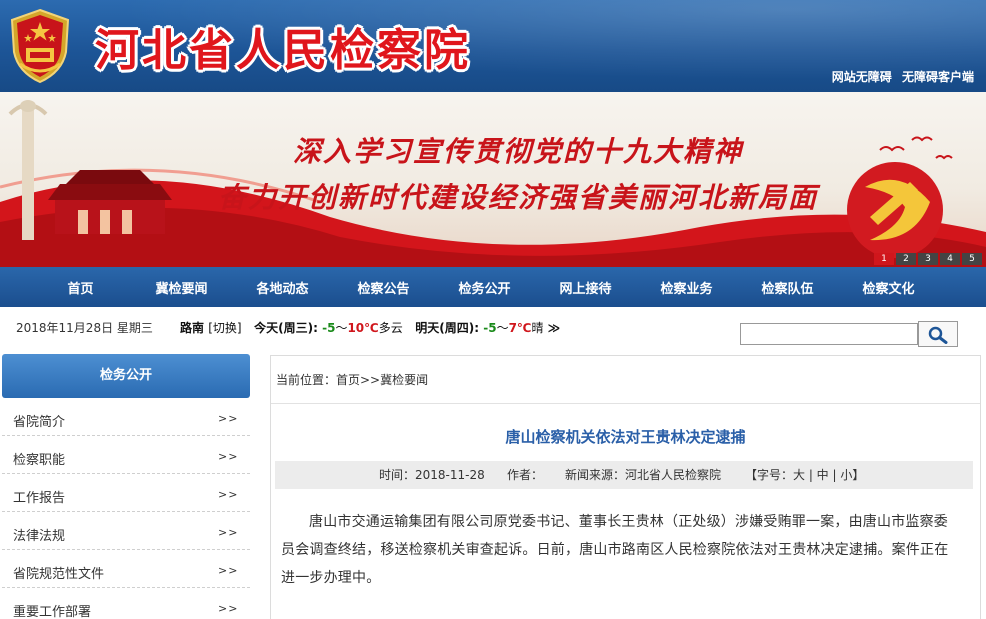 Image resolution: width=986 pixels, height=619 pixels. What do you see at coordinates (787, 287) in the screenshot?
I see `nav-team: 检察队伍` at bounding box center [787, 287].